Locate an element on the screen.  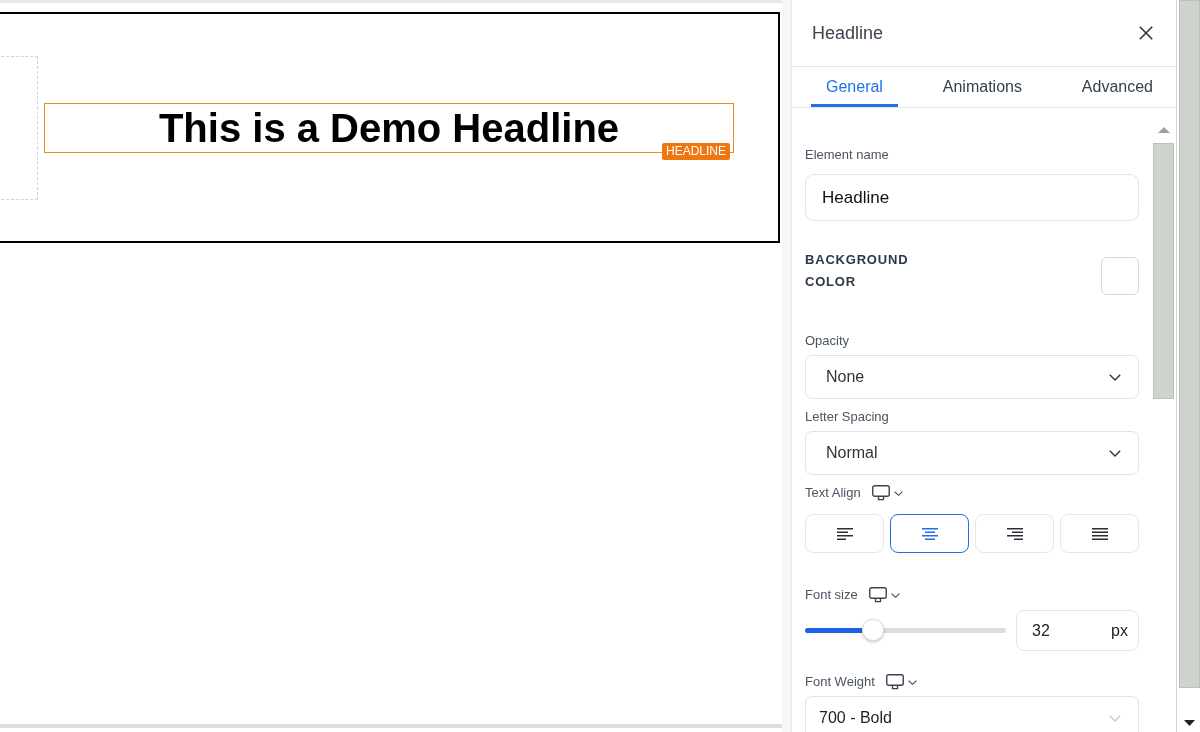
dropdown: 700 - Bold is located at coordinates (972, 714).